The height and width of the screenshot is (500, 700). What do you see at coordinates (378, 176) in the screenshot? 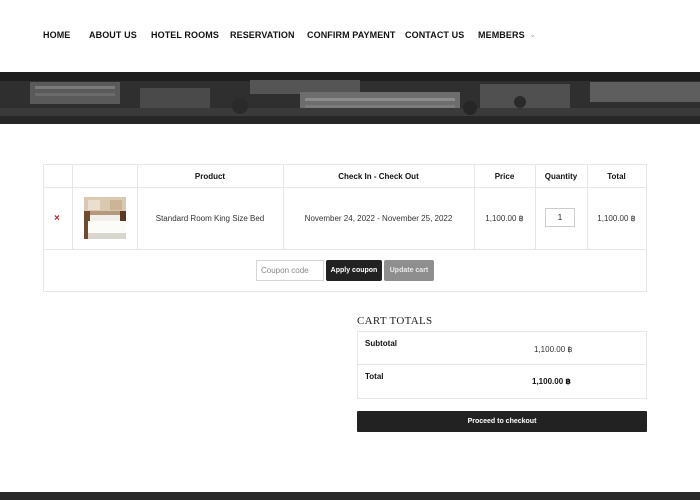
I see `header-check-in-out: Check In - Check Out` at bounding box center [378, 176].